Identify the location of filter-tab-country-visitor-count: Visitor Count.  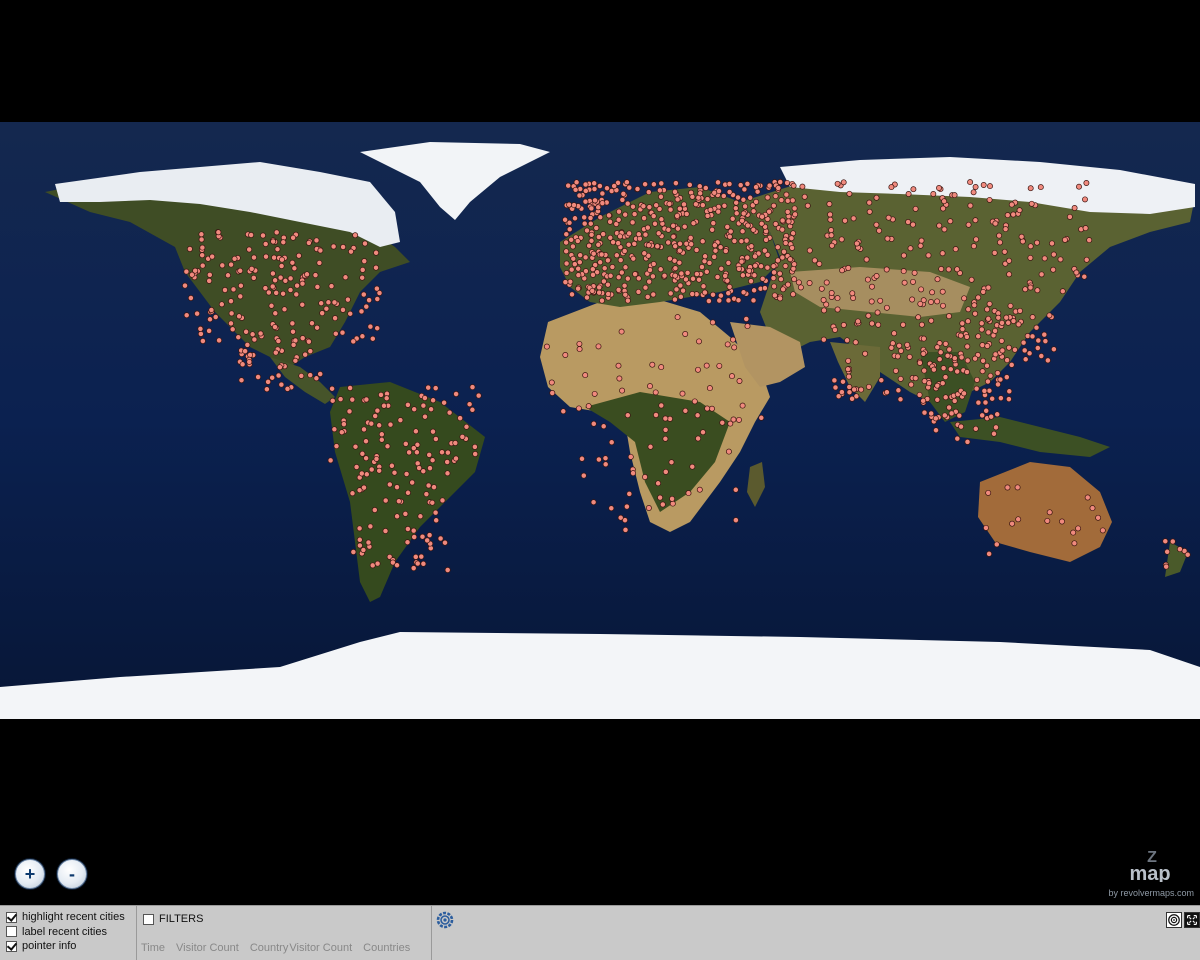
(320, 948).